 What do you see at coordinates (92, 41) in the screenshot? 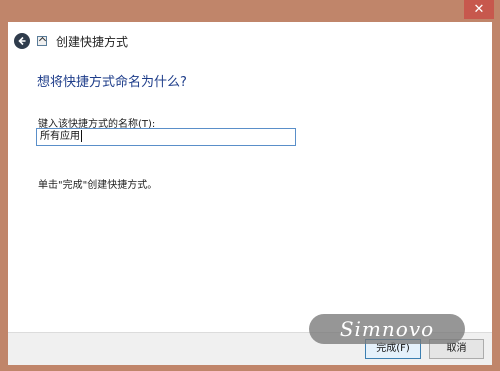
I see `window-title: 创建快捷方式` at bounding box center [92, 41].